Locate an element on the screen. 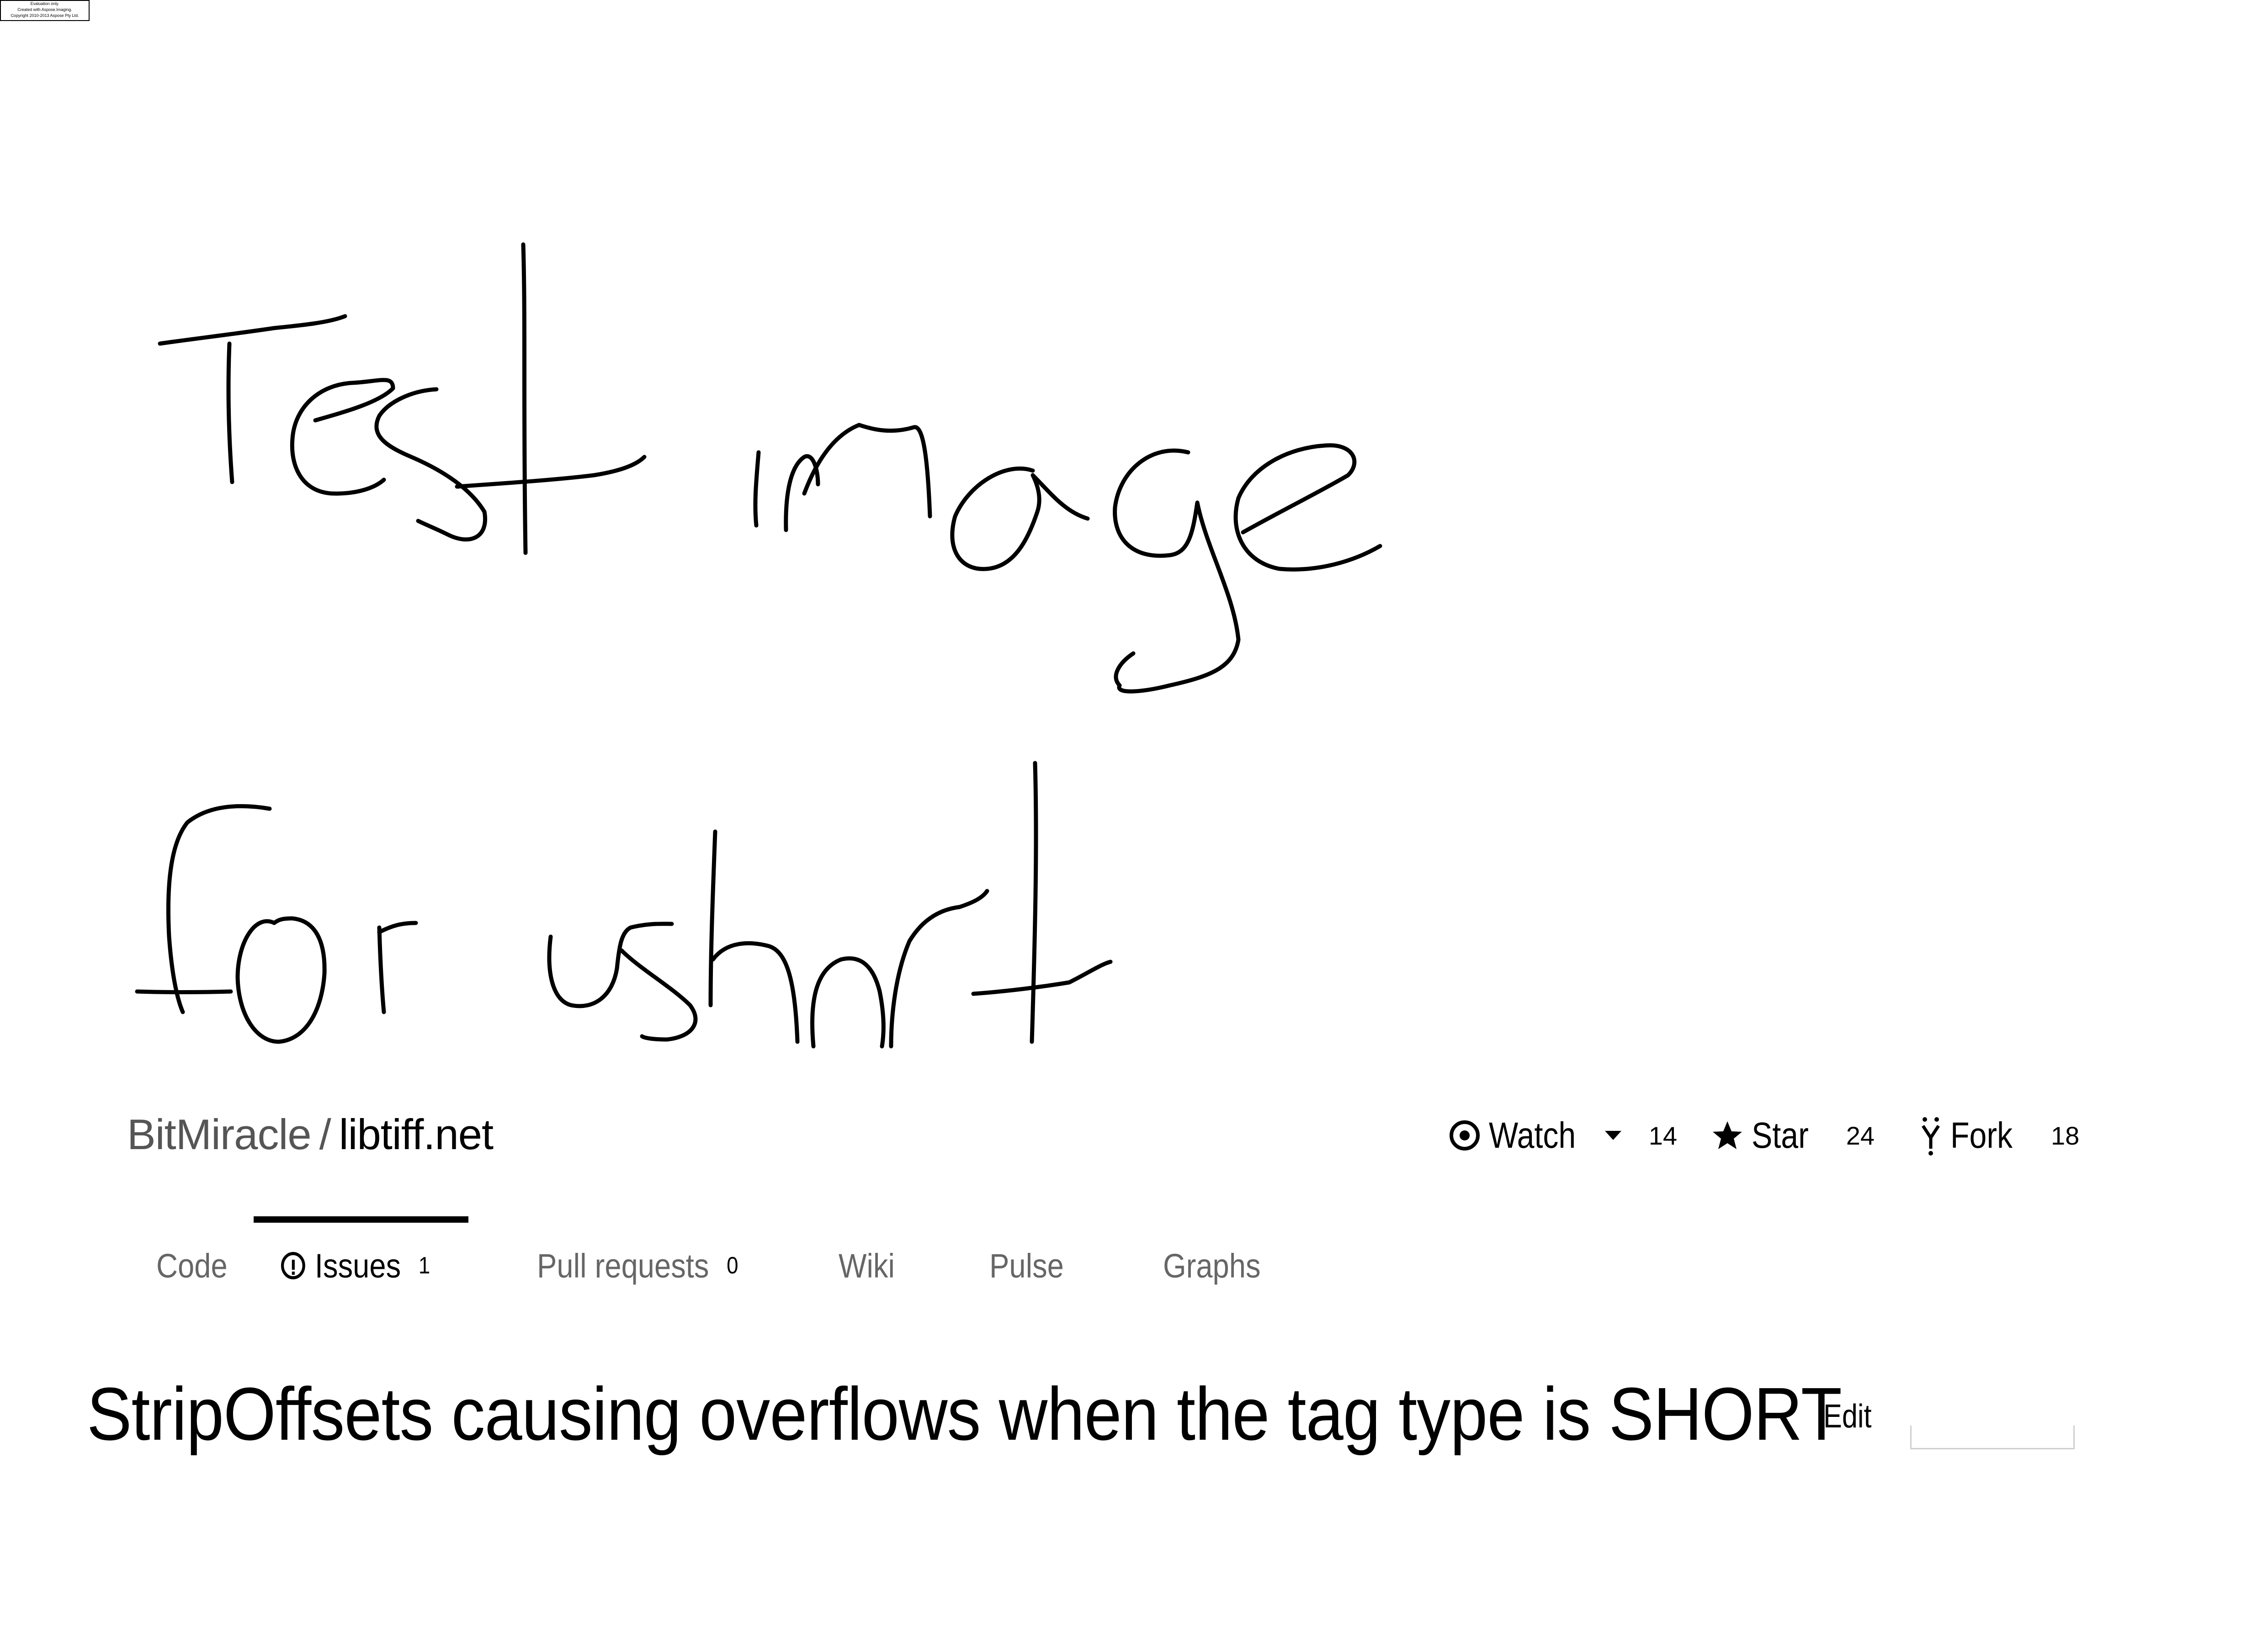 Image resolution: width=2268 pixels, height=1649 pixels. tab-issues: Issues 1 is located at coordinates (356, 1265).